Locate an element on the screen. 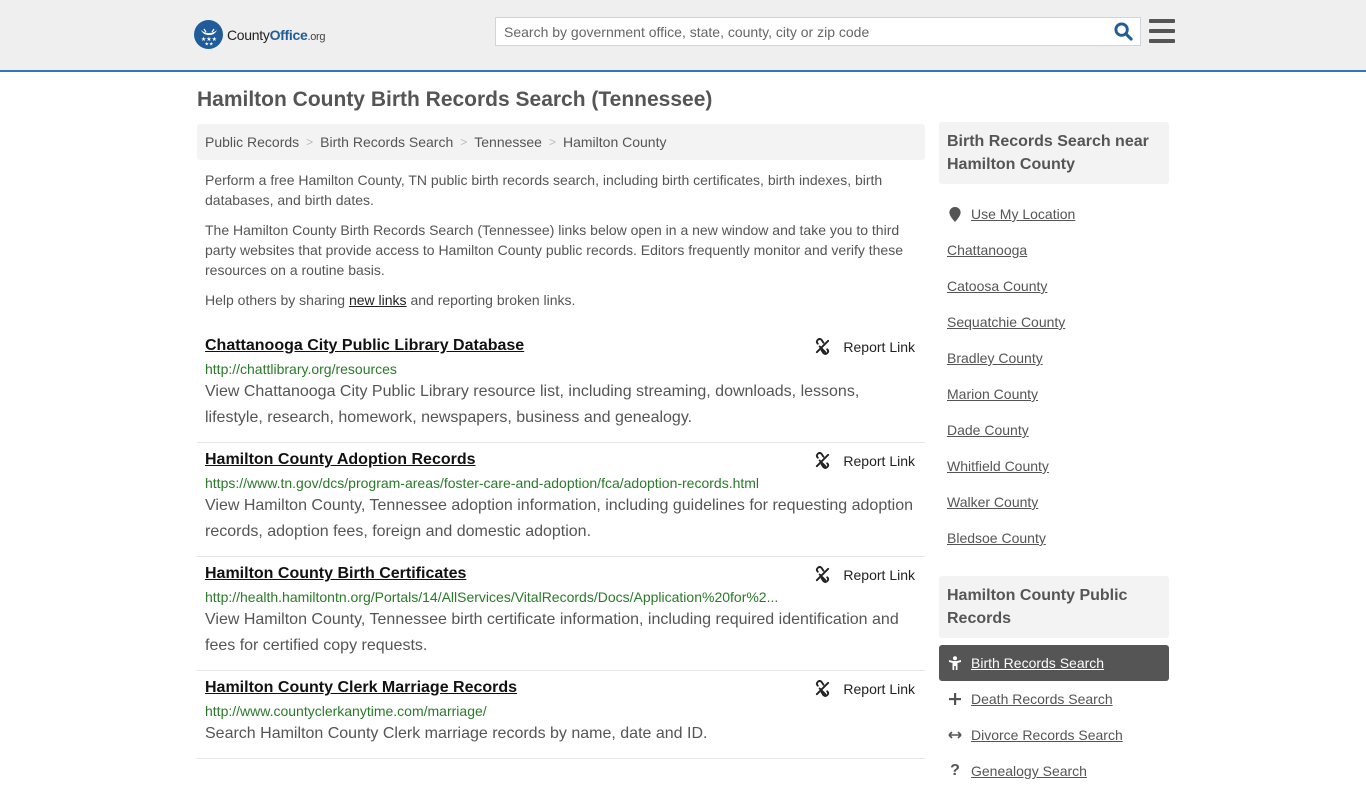 Image resolution: width=1366 pixels, height=789 pixels. breadcrumb-public-records: Public Records is located at coordinates (252, 142).